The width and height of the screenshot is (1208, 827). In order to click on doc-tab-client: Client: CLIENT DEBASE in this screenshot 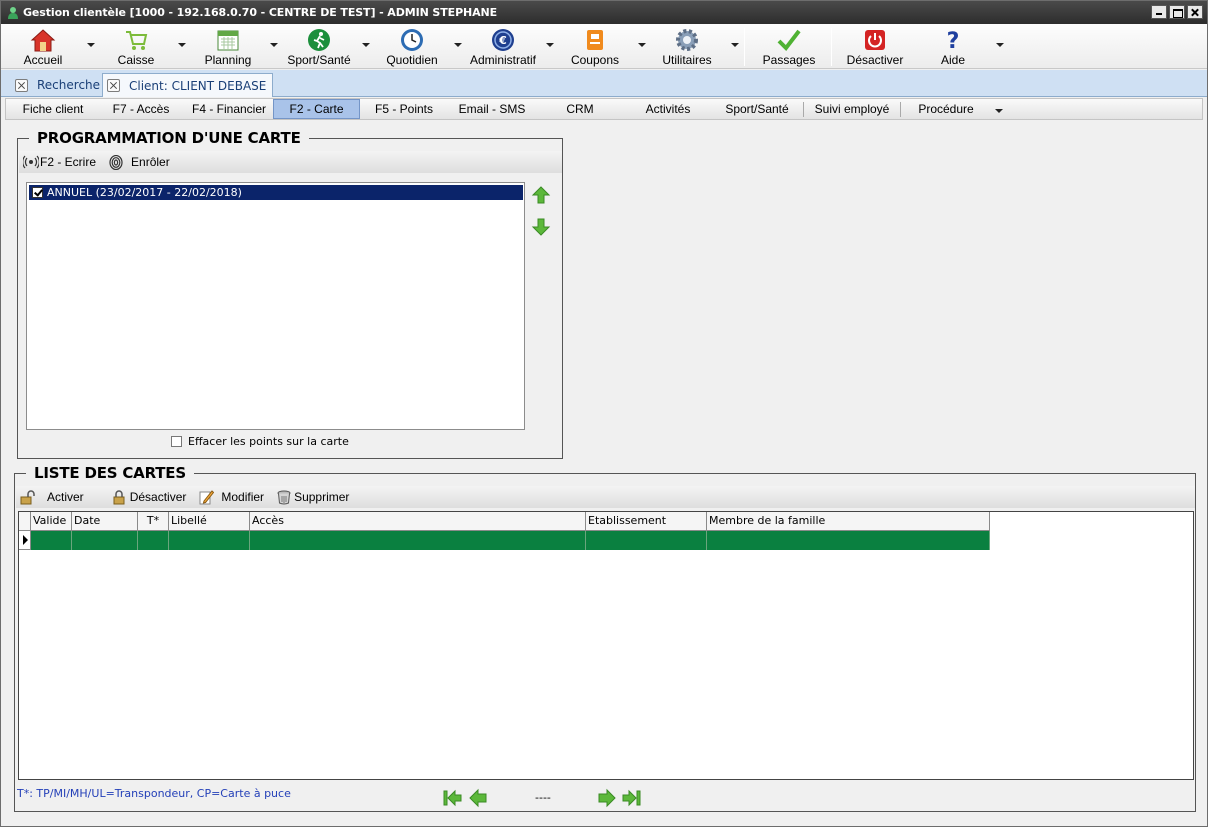, I will do `click(188, 85)`.